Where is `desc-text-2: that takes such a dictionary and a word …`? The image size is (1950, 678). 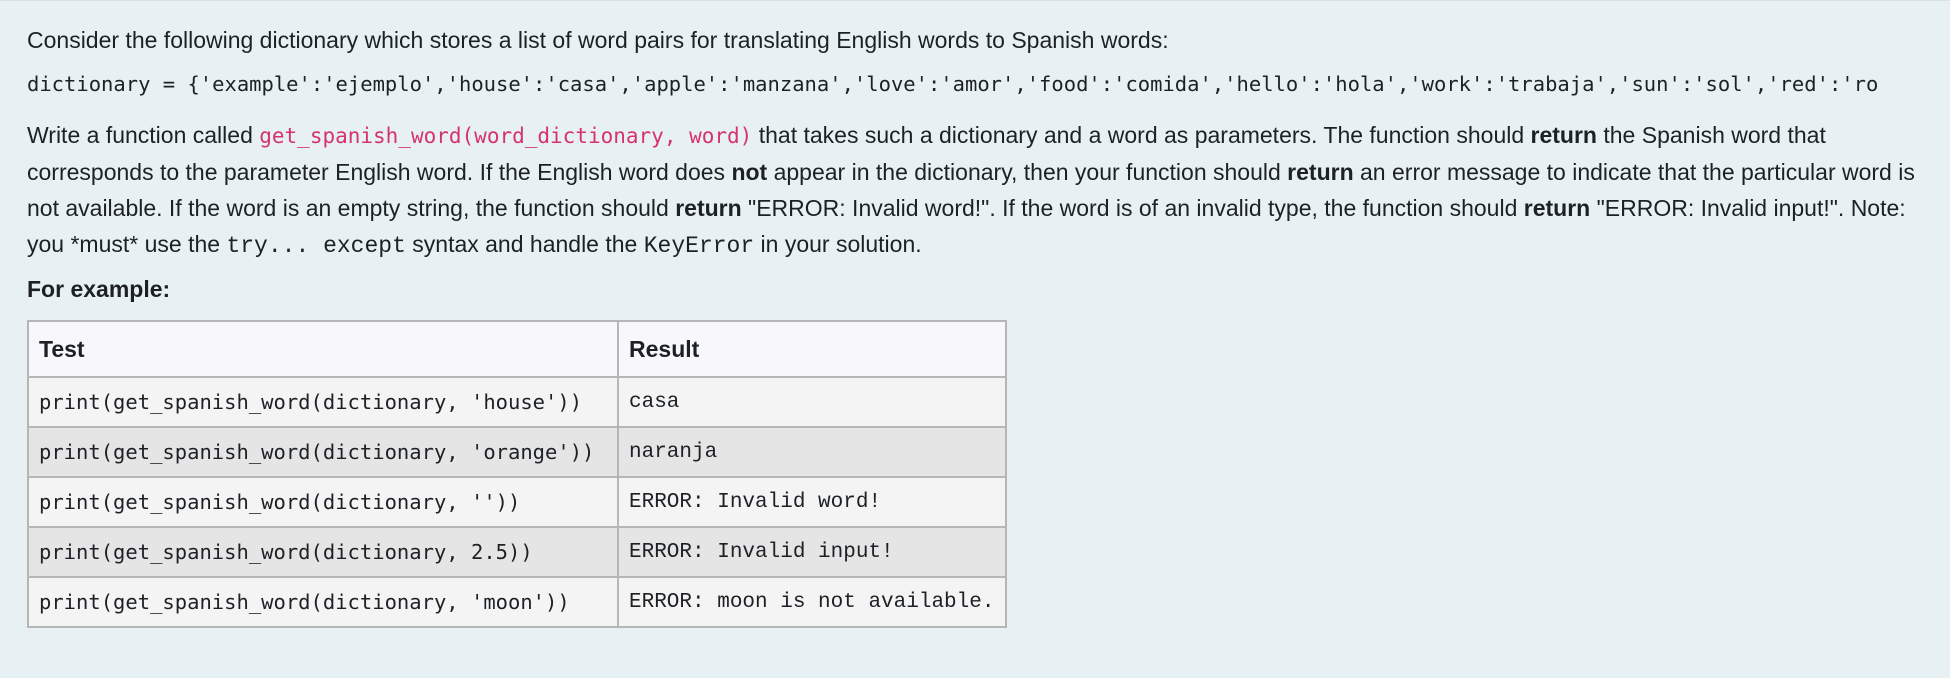
desc-text-2: that takes such a dictionary and a word … is located at coordinates (1141, 135).